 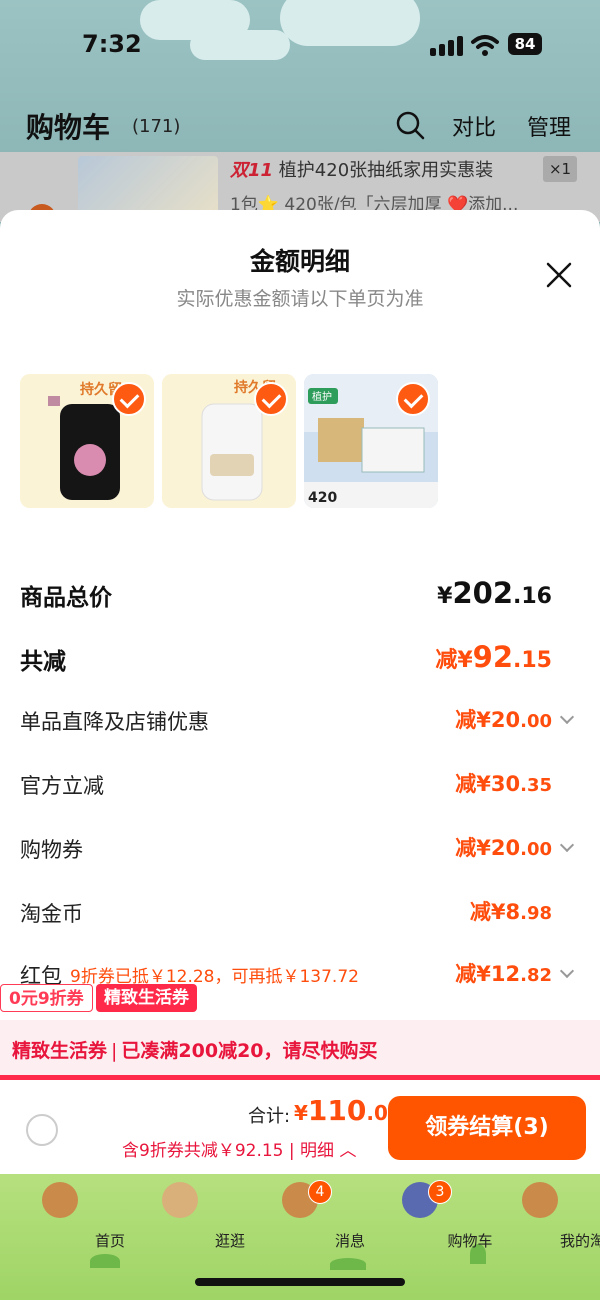 What do you see at coordinates (485, 45) in the screenshot?
I see `wifi-icon` at bounding box center [485, 45].